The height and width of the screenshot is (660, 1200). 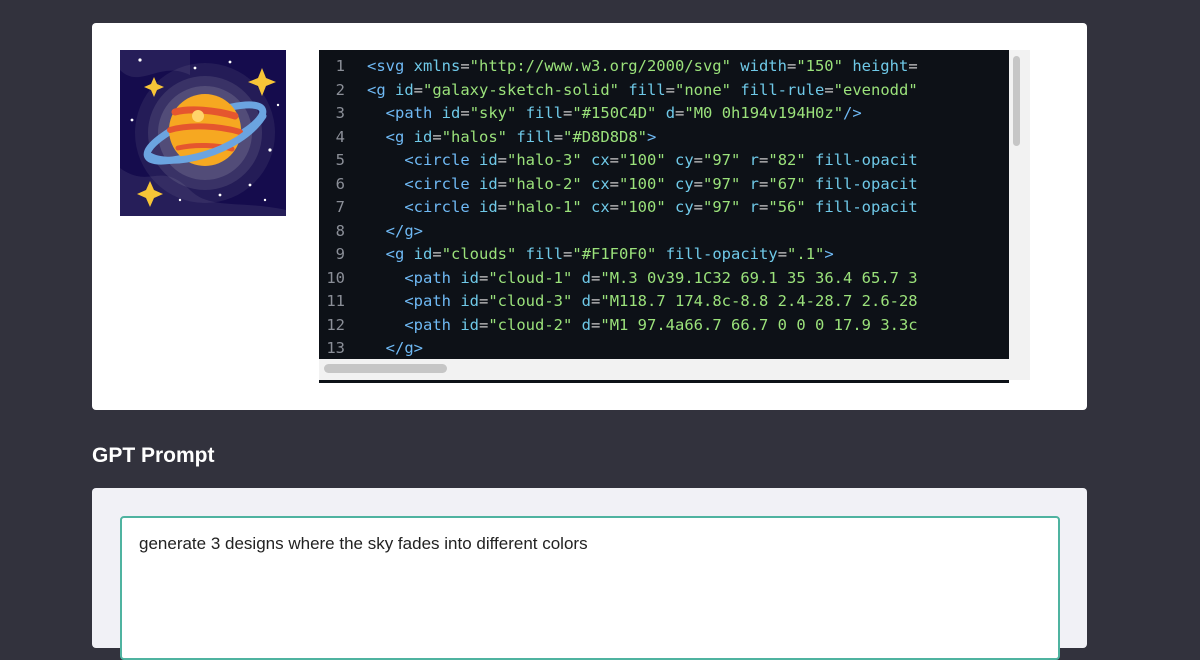 What do you see at coordinates (386, 66) in the screenshot?
I see `code-token: <svg` at bounding box center [386, 66].